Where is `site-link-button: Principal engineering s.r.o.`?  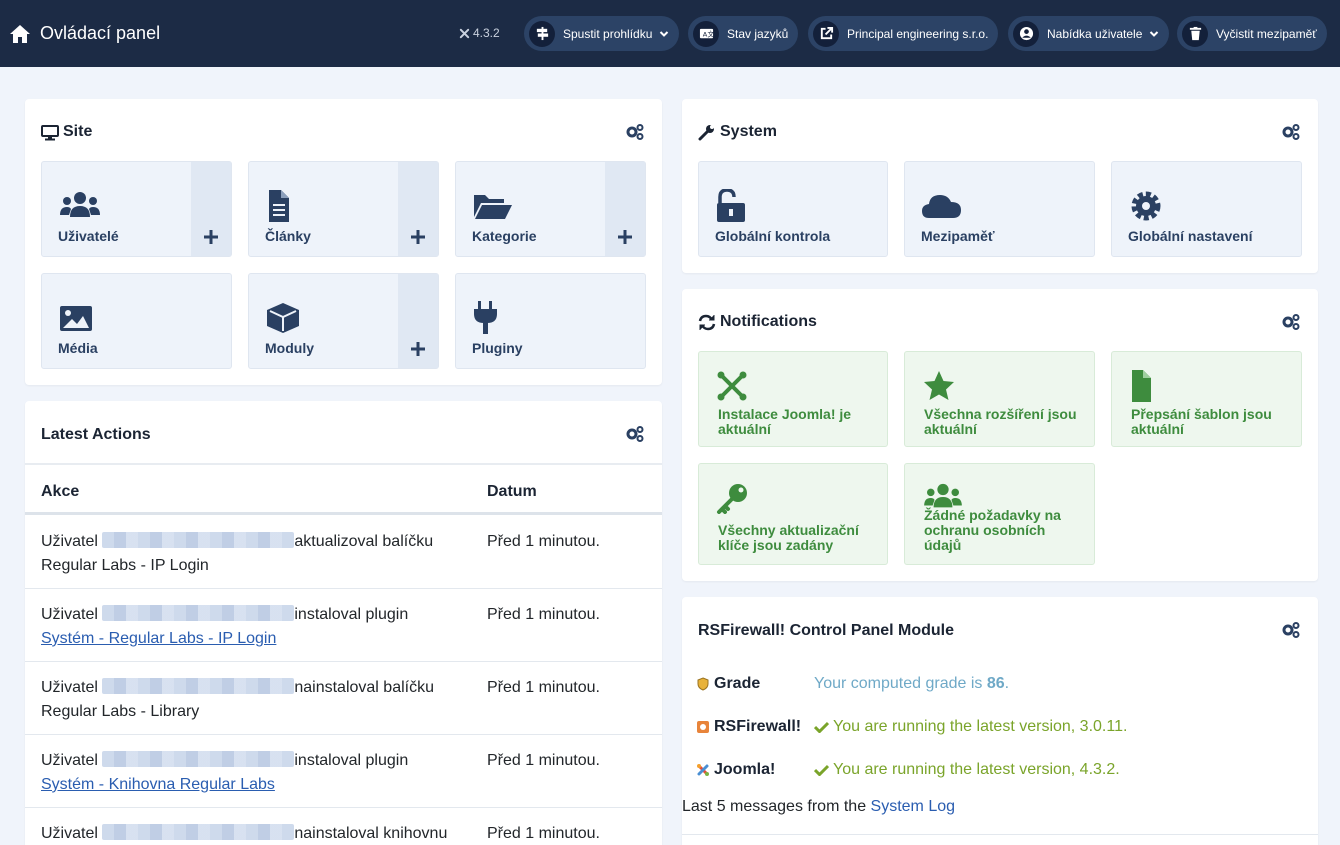
site-link-button: Principal engineering s.r.o. is located at coordinates (903, 33).